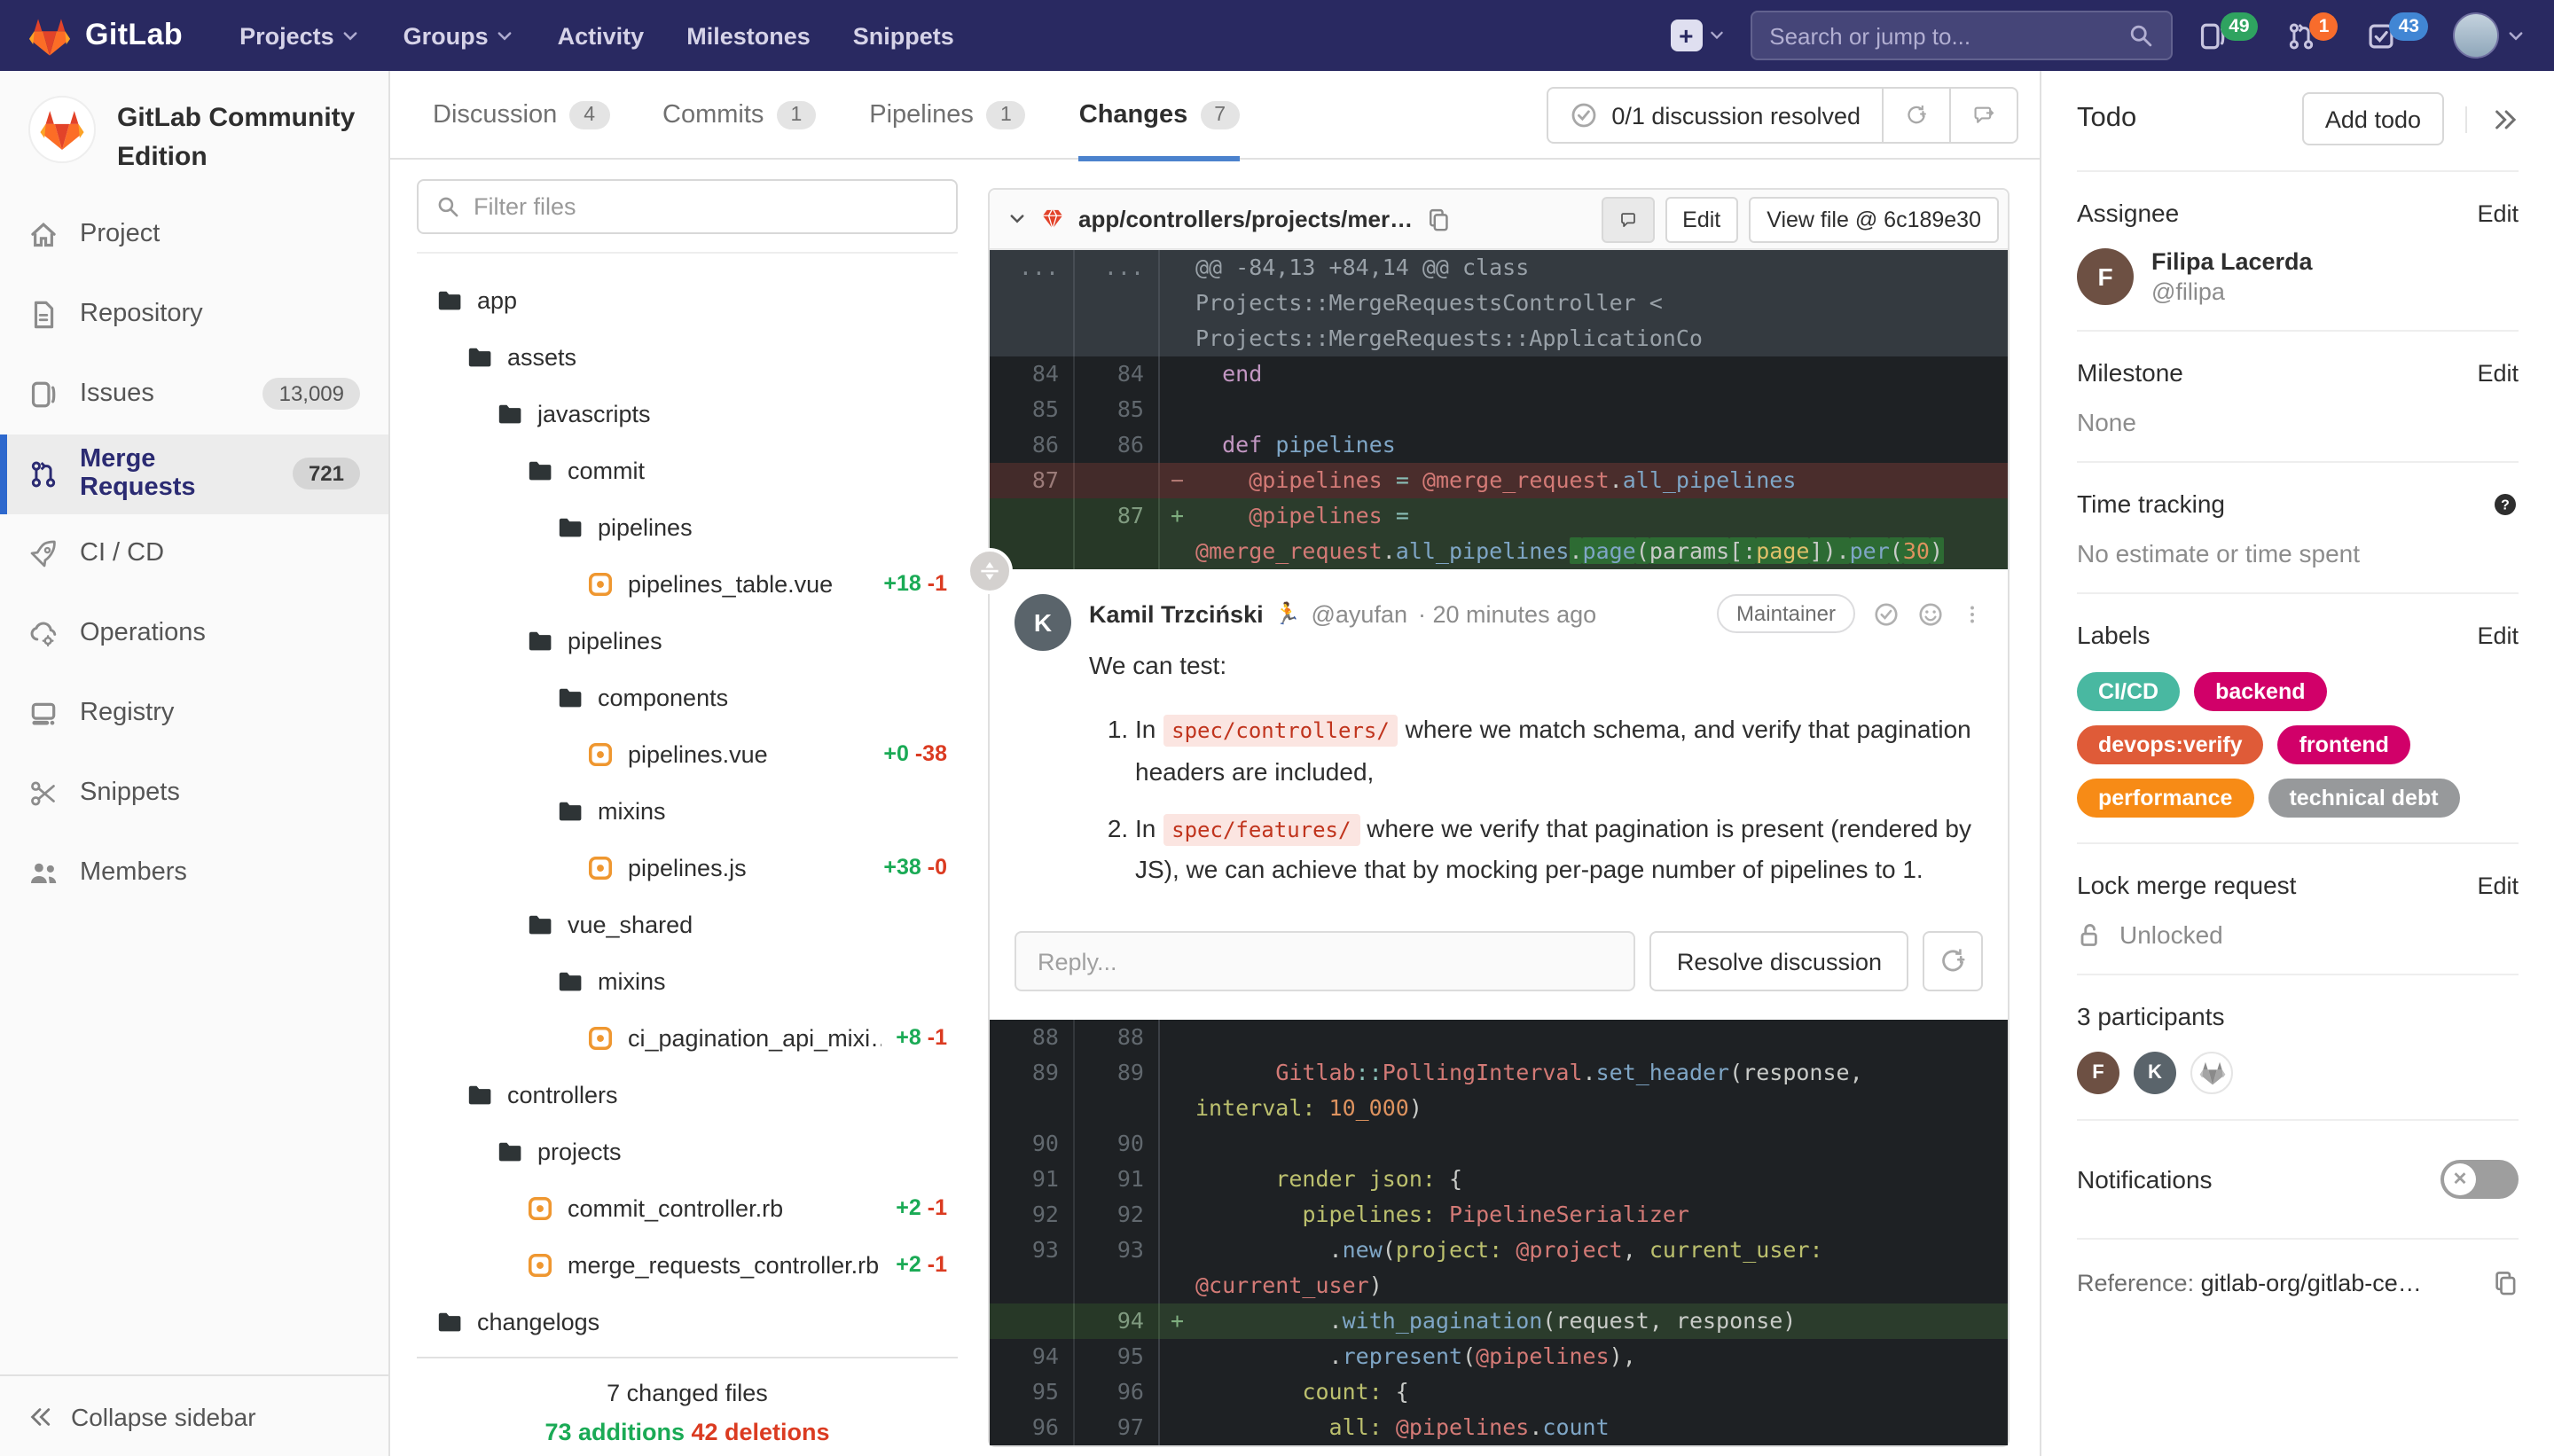 The width and height of the screenshot is (2554, 1456). I want to click on issues-counter: 49, so click(2228, 31).